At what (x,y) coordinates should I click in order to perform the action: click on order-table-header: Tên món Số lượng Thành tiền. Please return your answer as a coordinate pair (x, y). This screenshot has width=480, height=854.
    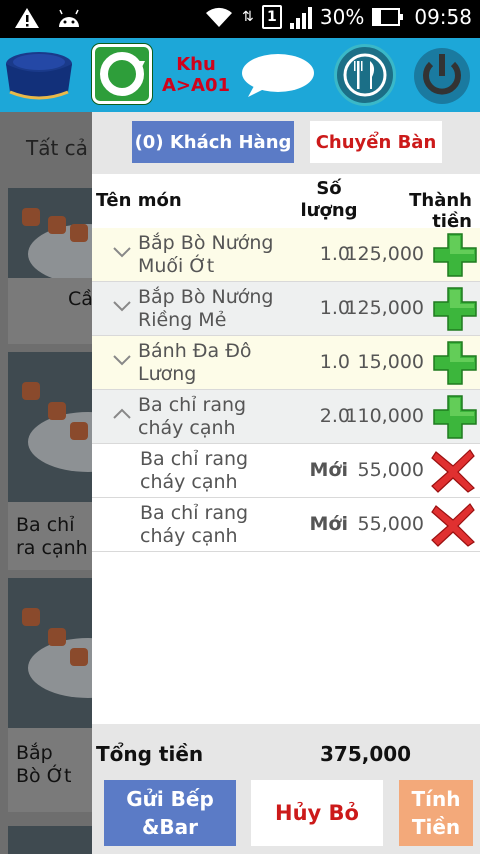
    Looking at the image, I should click on (286, 203).